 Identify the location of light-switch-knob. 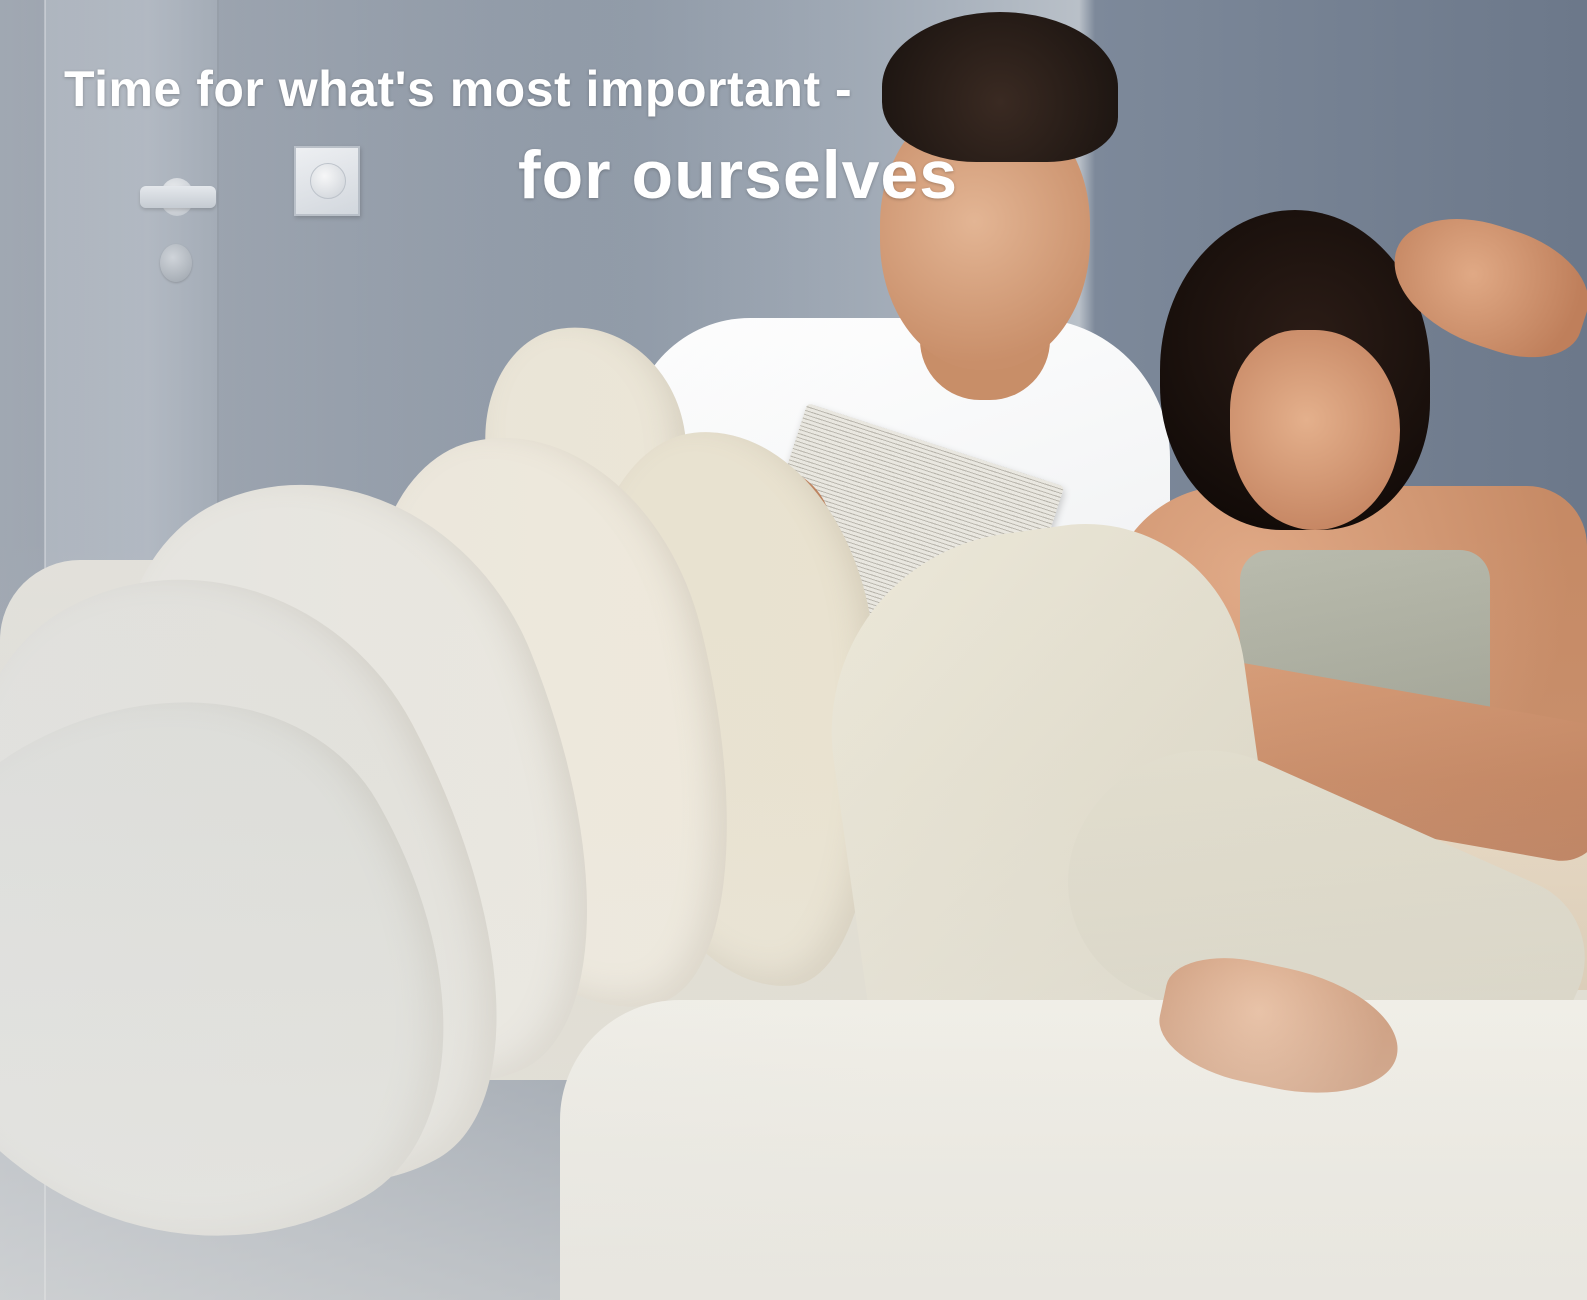
(328, 181).